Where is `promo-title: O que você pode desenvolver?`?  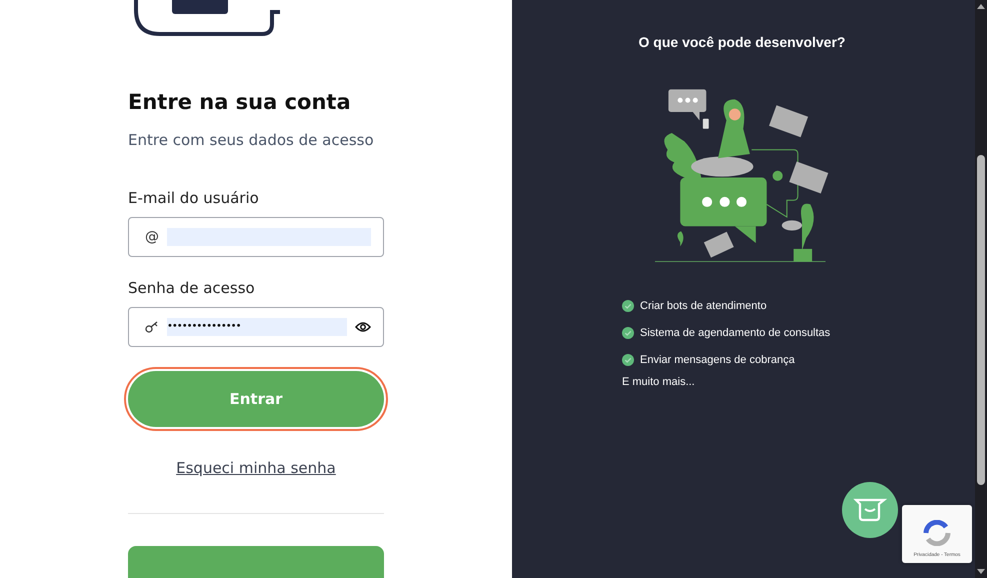 promo-title: O que você pode desenvolver? is located at coordinates (742, 42).